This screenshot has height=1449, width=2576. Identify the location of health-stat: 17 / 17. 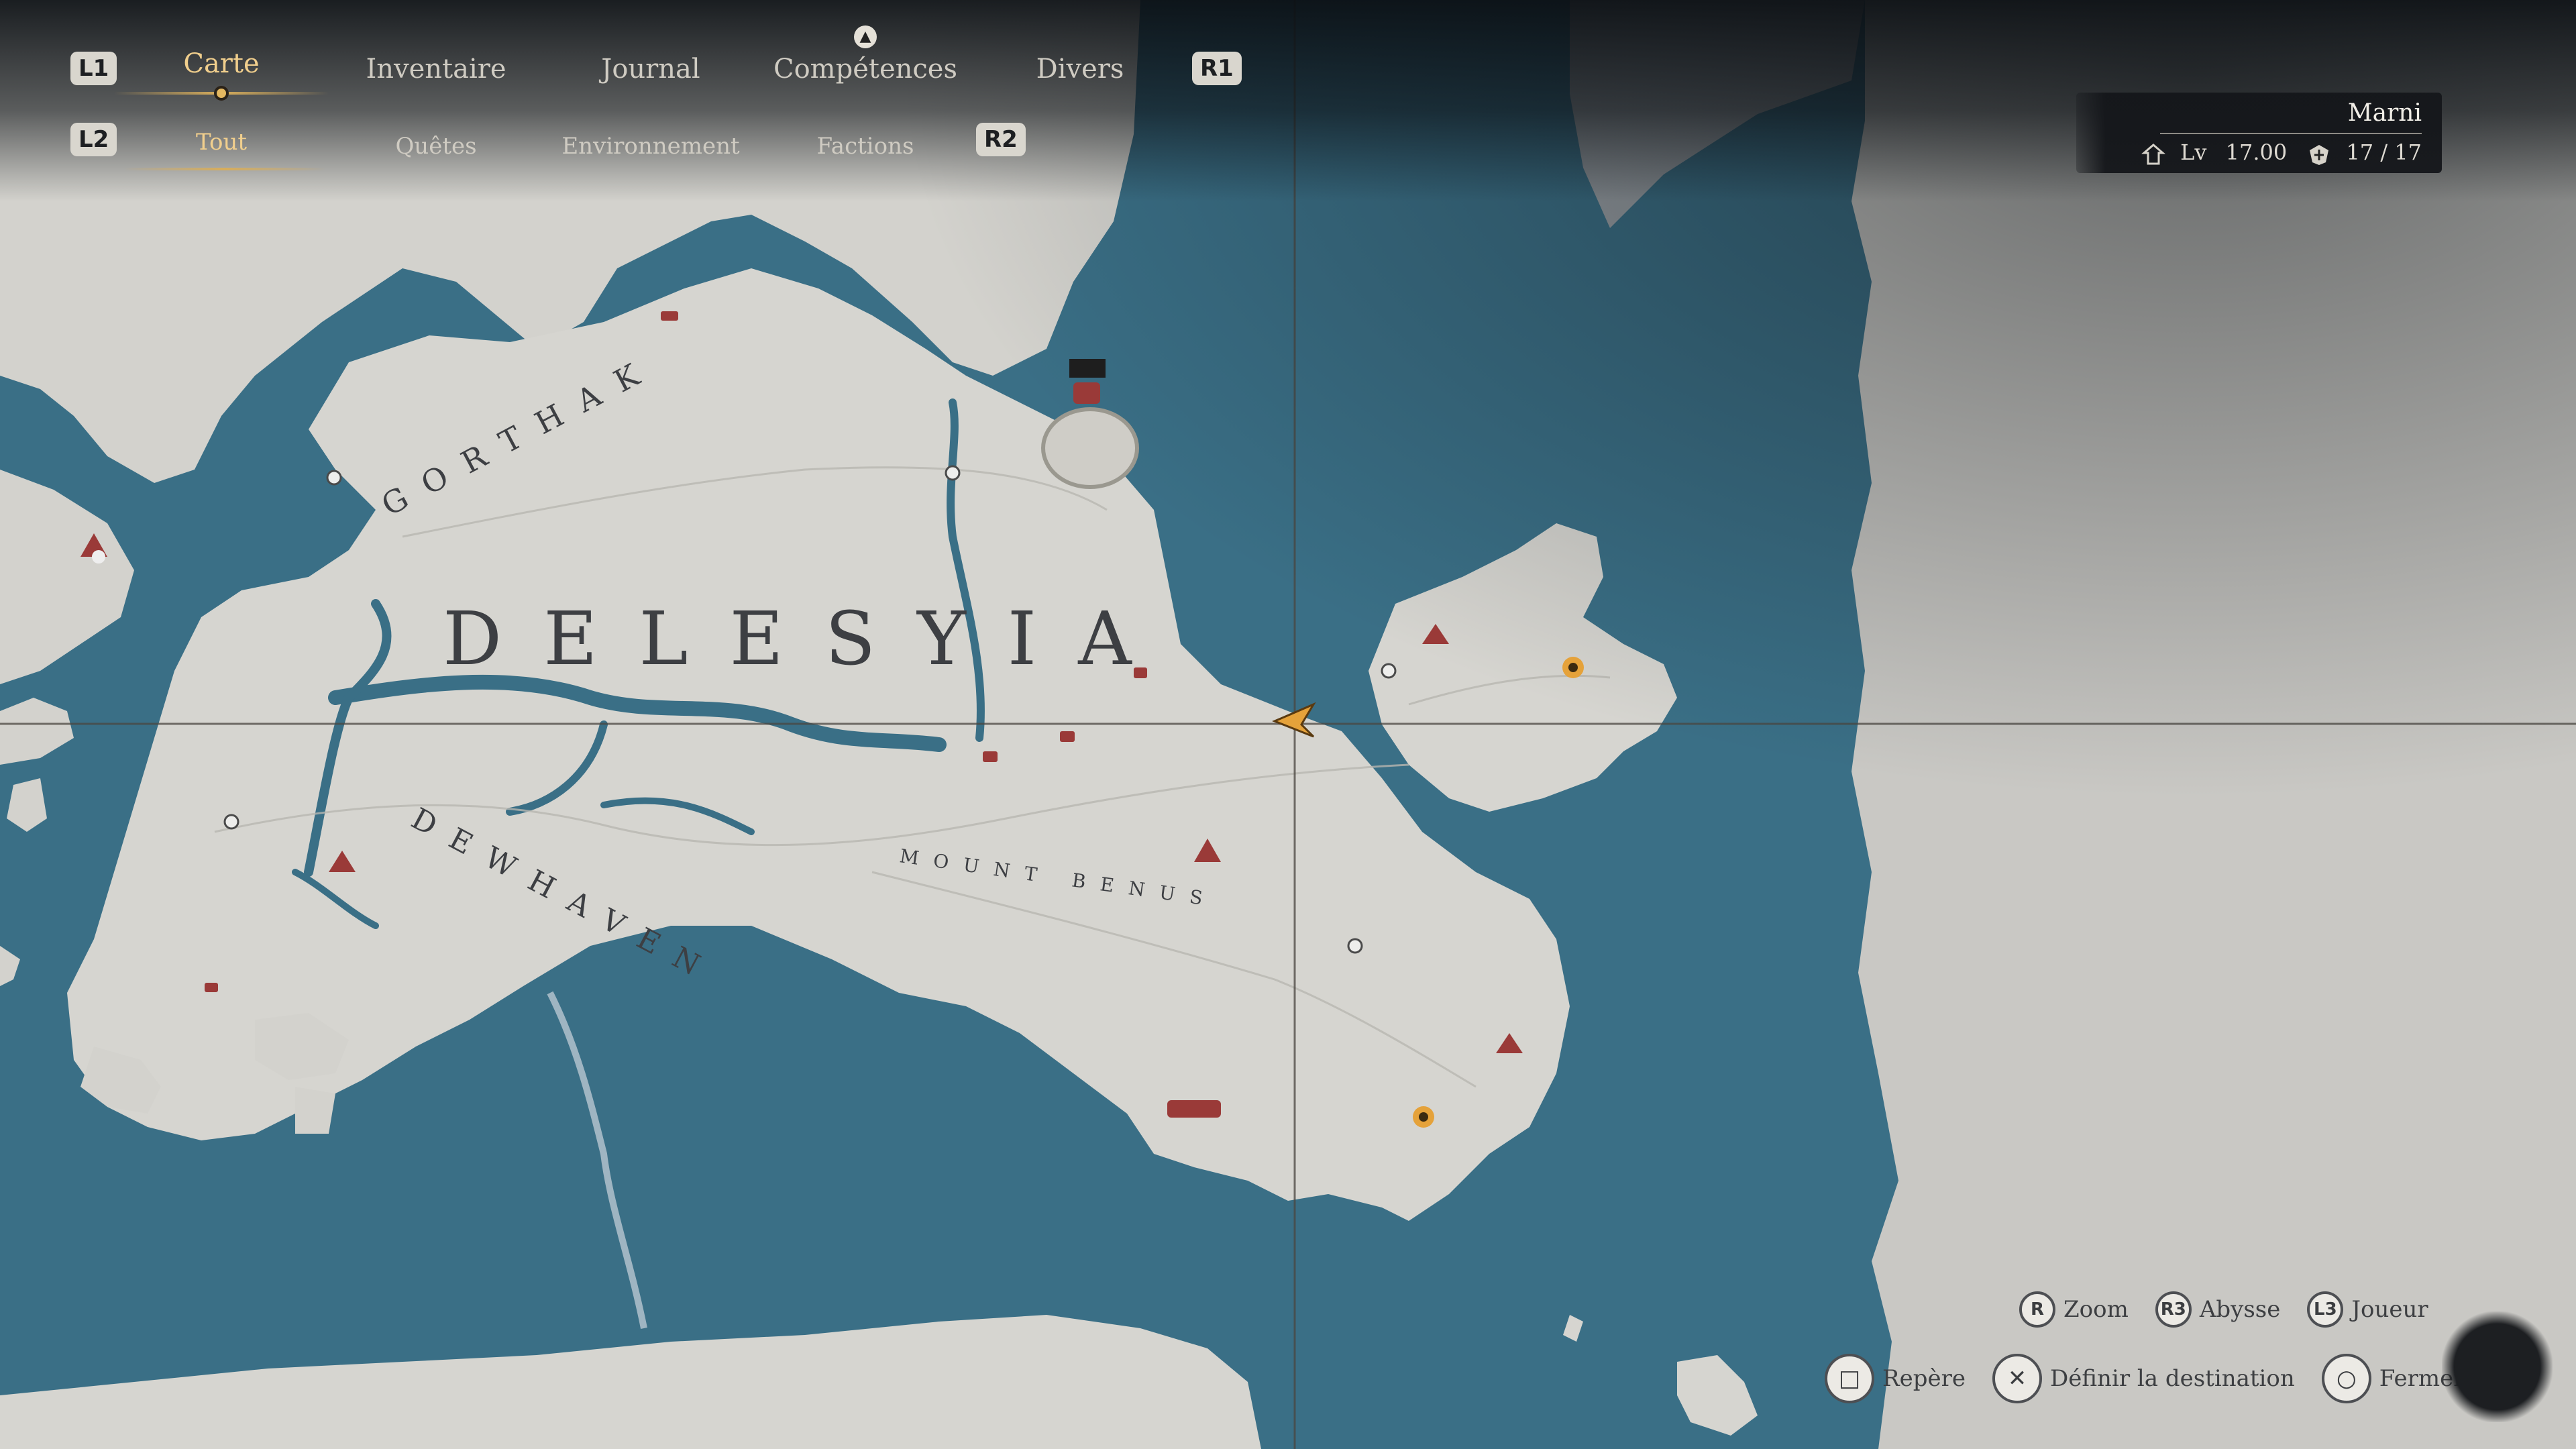
(2364, 153).